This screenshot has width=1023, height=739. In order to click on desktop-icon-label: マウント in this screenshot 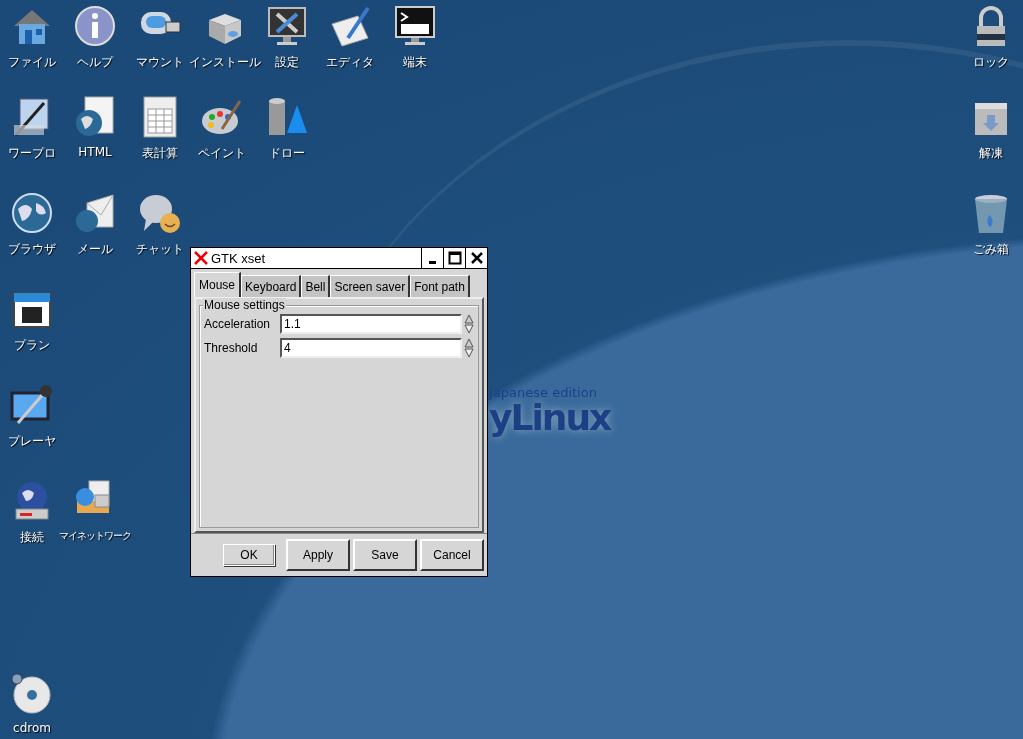, I will do `click(160, 62)`.